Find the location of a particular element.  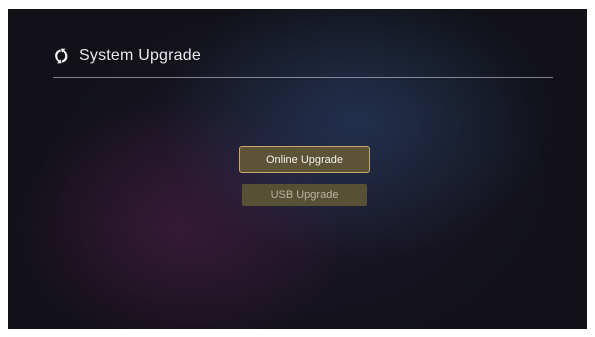

page-header: System Upgrade is located at coordinates (126, 56).